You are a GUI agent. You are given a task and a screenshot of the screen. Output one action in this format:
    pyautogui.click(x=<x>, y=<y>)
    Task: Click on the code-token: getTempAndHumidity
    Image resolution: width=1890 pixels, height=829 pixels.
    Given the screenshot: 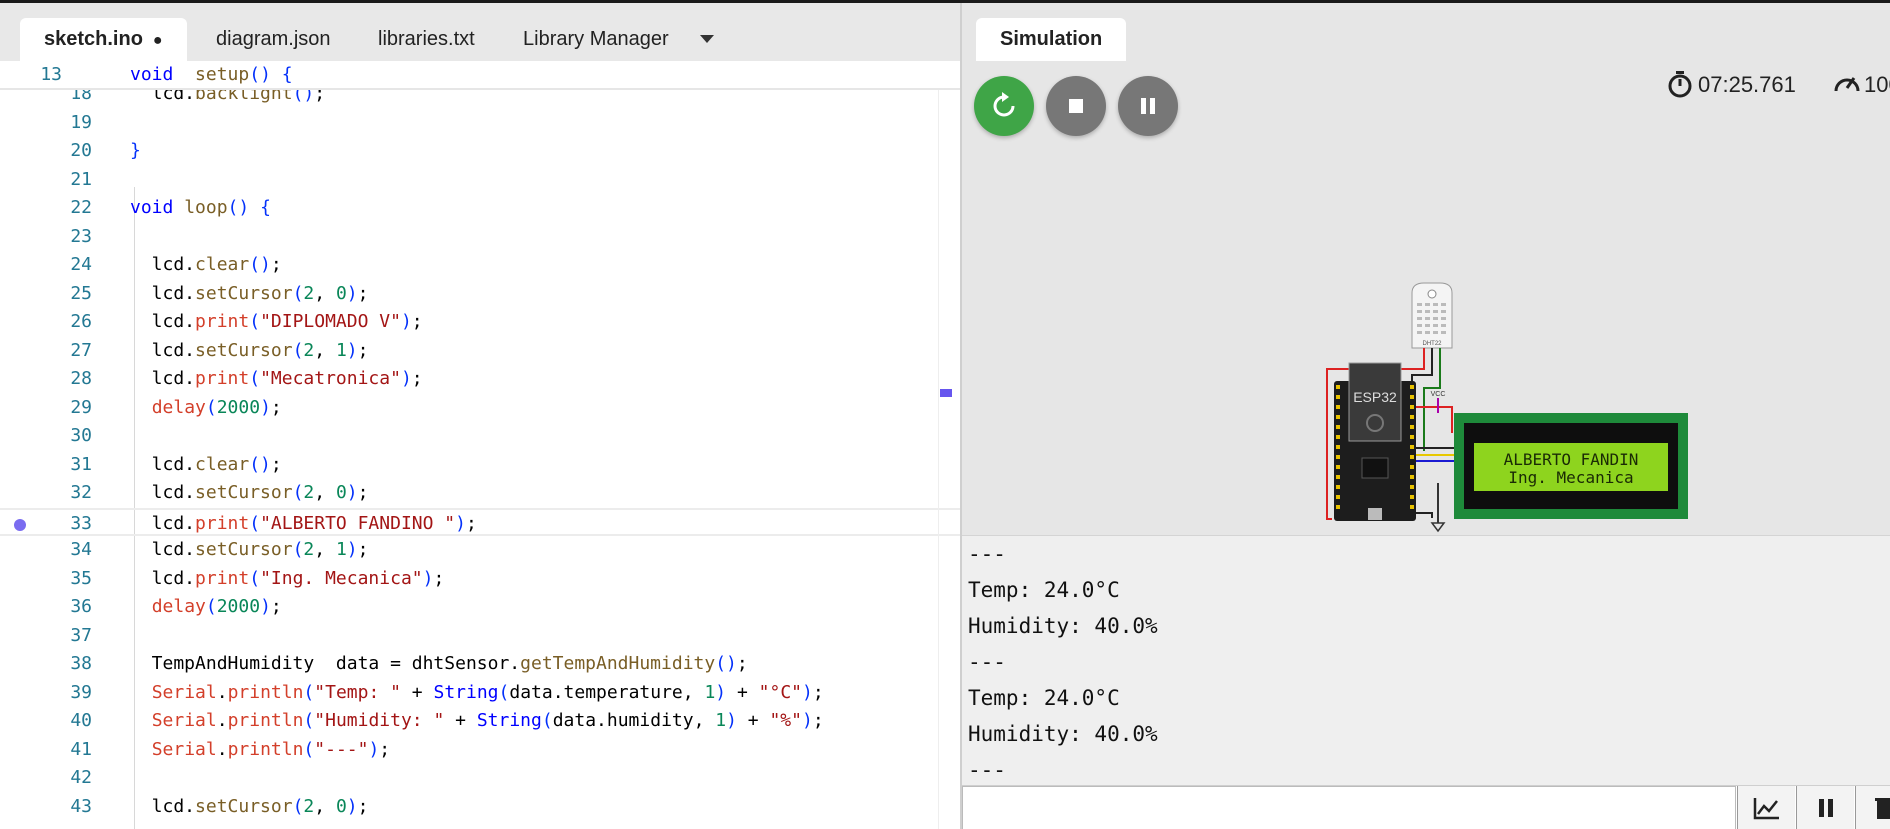 What is the action you would take?
    pyautogui.click(x=618, y=663)
    